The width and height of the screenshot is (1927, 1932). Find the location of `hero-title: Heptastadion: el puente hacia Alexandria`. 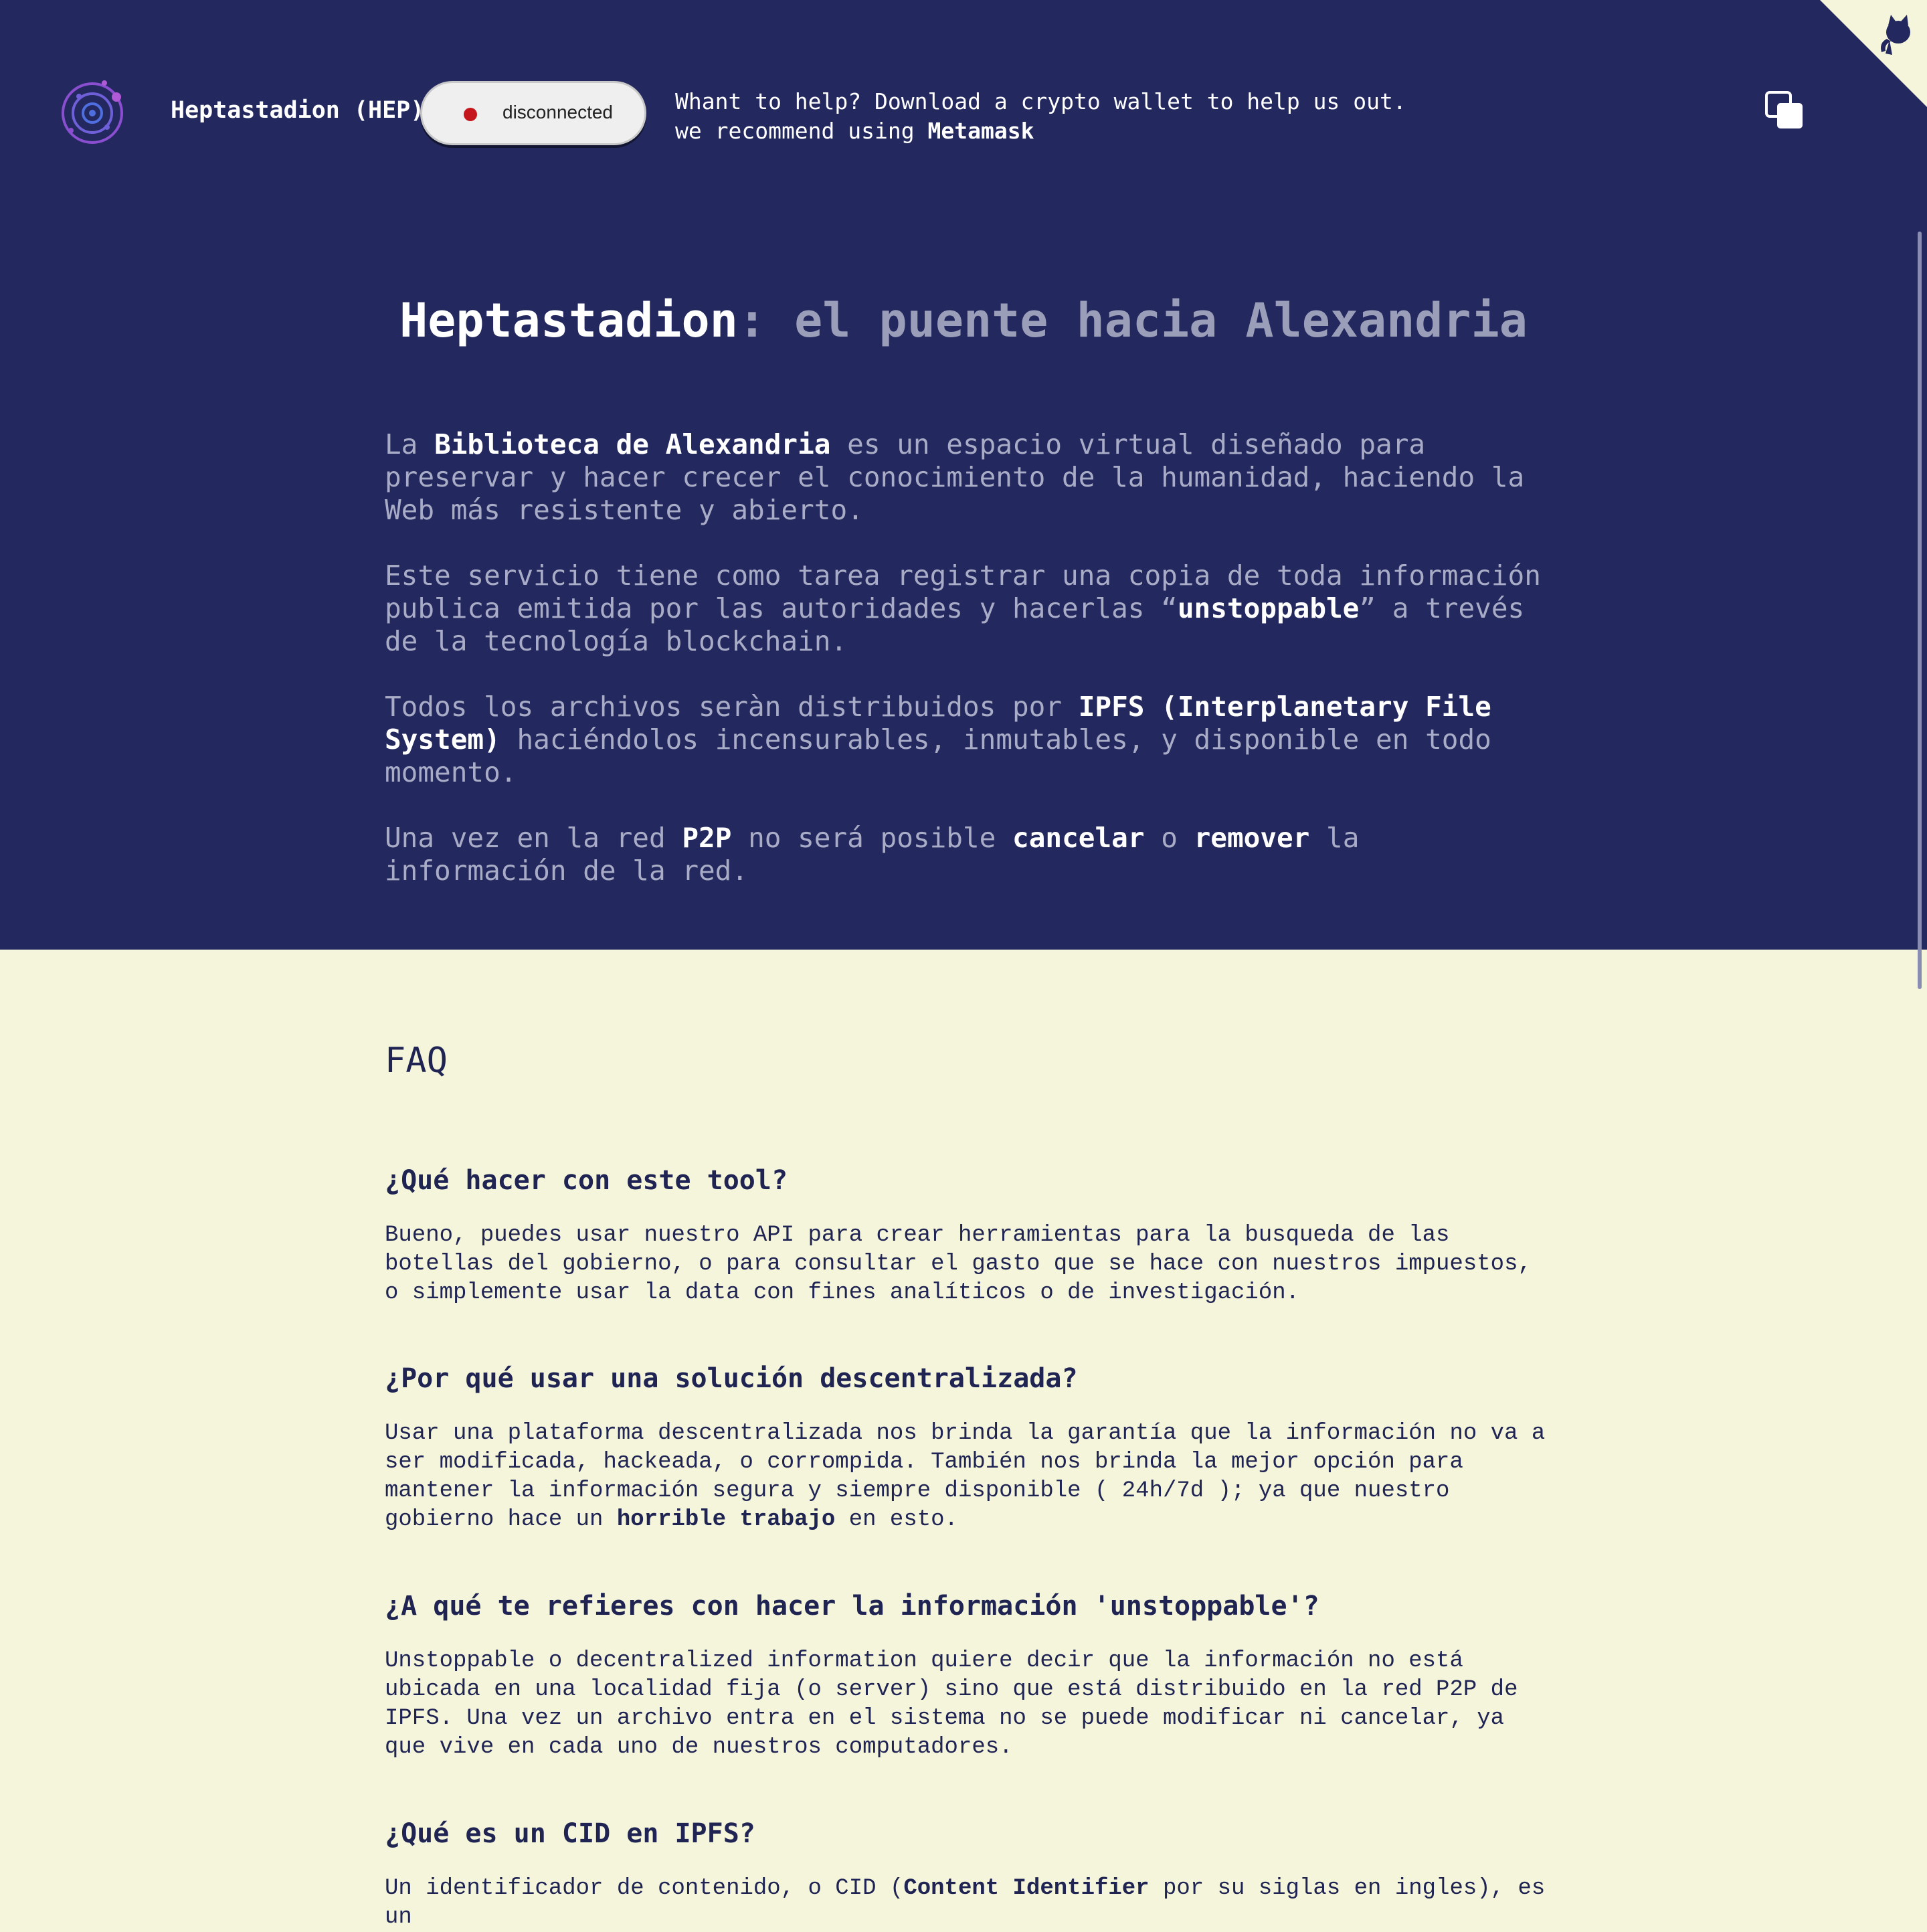

hero-title: Heptastadion: el puente hacia Alexandria is located at coordinates (963, 320).